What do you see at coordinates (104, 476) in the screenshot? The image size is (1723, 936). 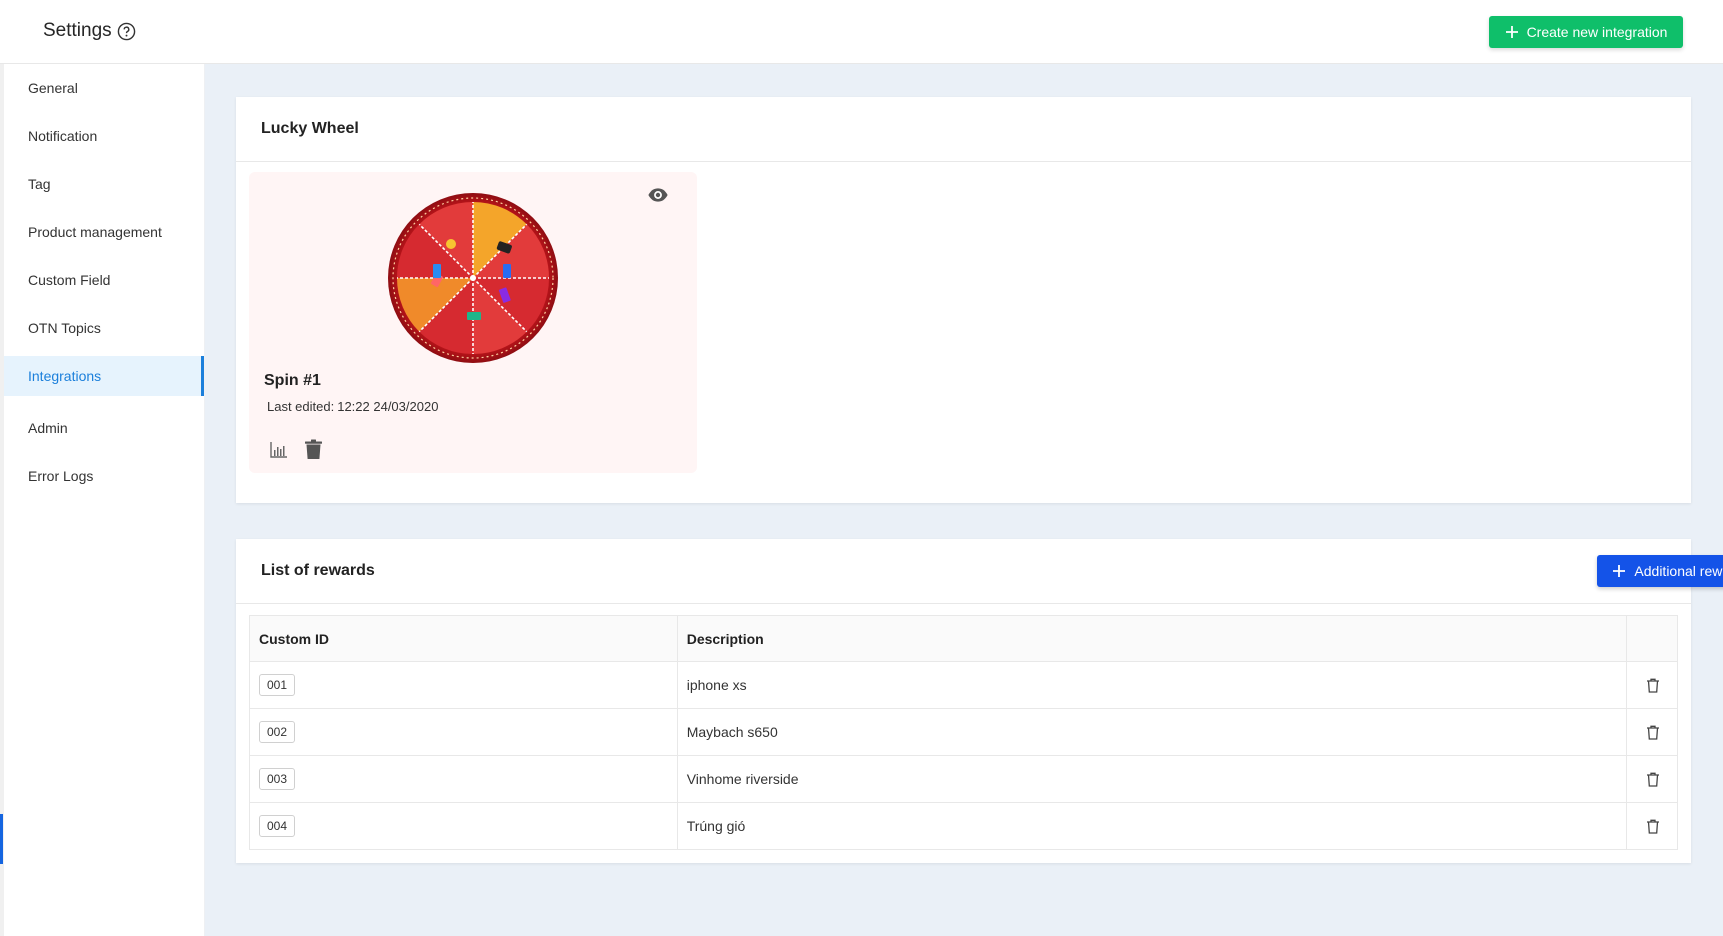 I see `sidebar-item-error-logs: Error Logs` at bounding box center [104, 476].